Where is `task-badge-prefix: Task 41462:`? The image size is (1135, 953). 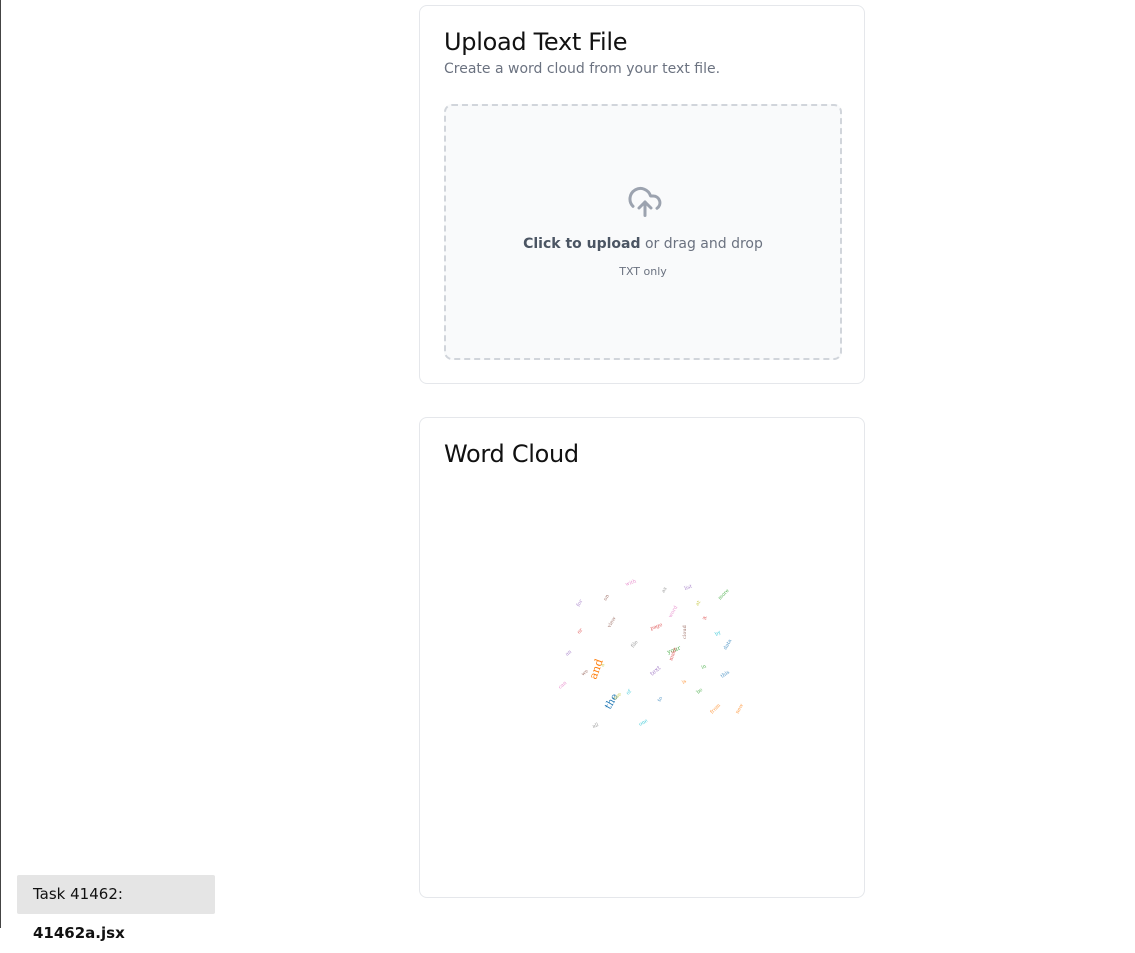
task-badge-prefix: Task 41462: is located at coordinates (78, 894).